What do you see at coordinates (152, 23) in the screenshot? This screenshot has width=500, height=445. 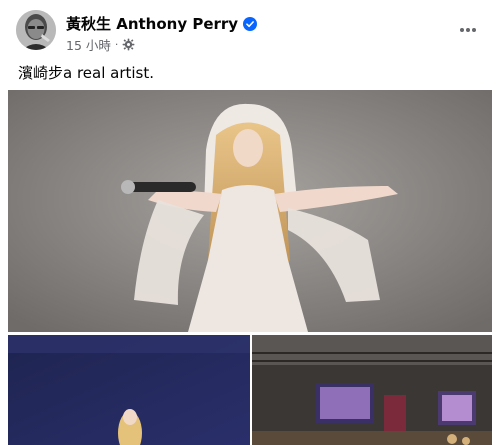 I see `author-name: 黃秋生 Anthony Perry` at bounding box center [152, 23].